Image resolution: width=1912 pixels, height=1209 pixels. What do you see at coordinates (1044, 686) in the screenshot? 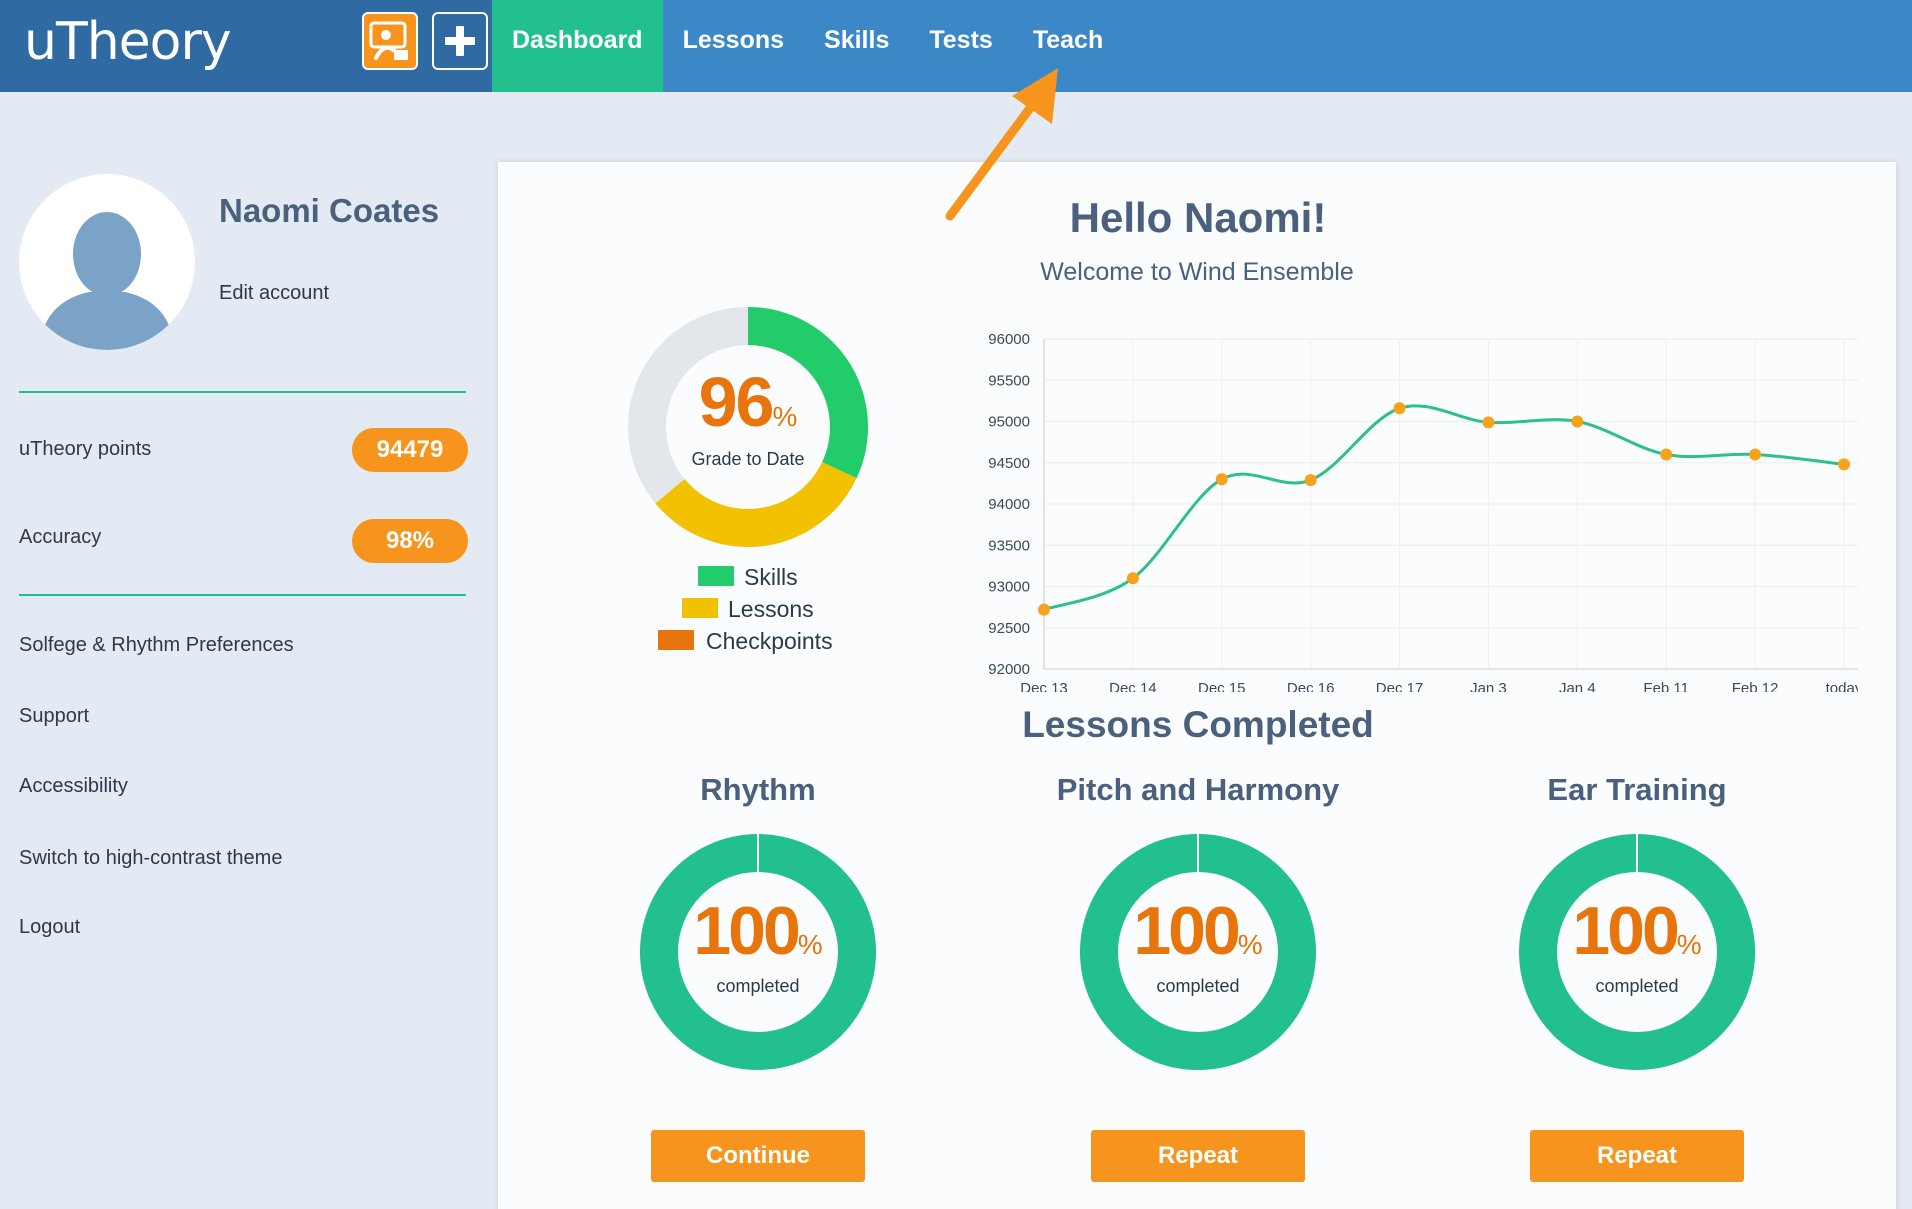
I see `x-tick-label: Dec 13` at bounding box center [1044, 686].